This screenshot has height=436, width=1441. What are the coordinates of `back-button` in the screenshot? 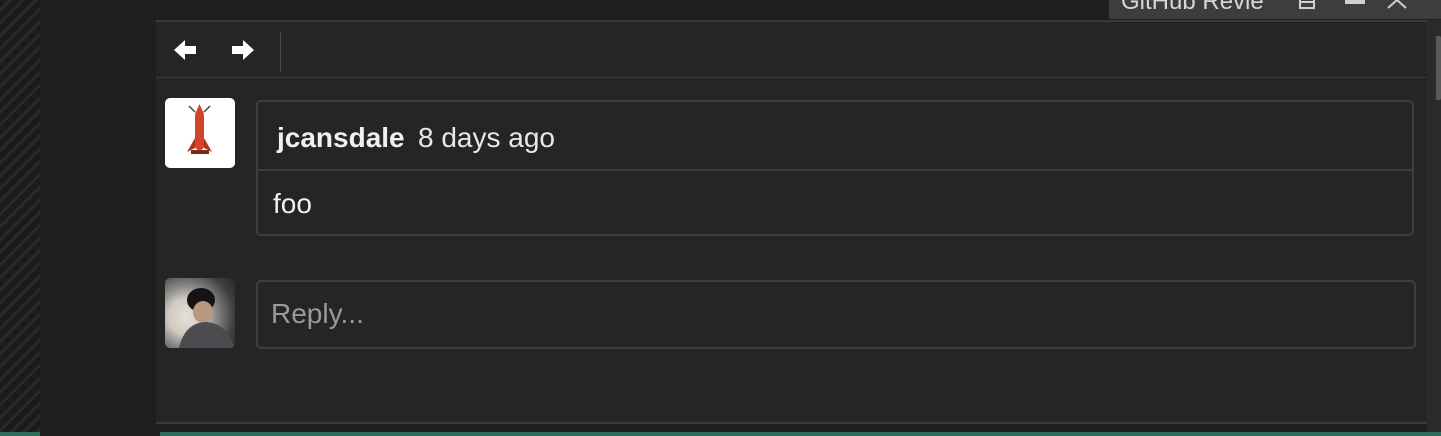 It's located at (185, 50).